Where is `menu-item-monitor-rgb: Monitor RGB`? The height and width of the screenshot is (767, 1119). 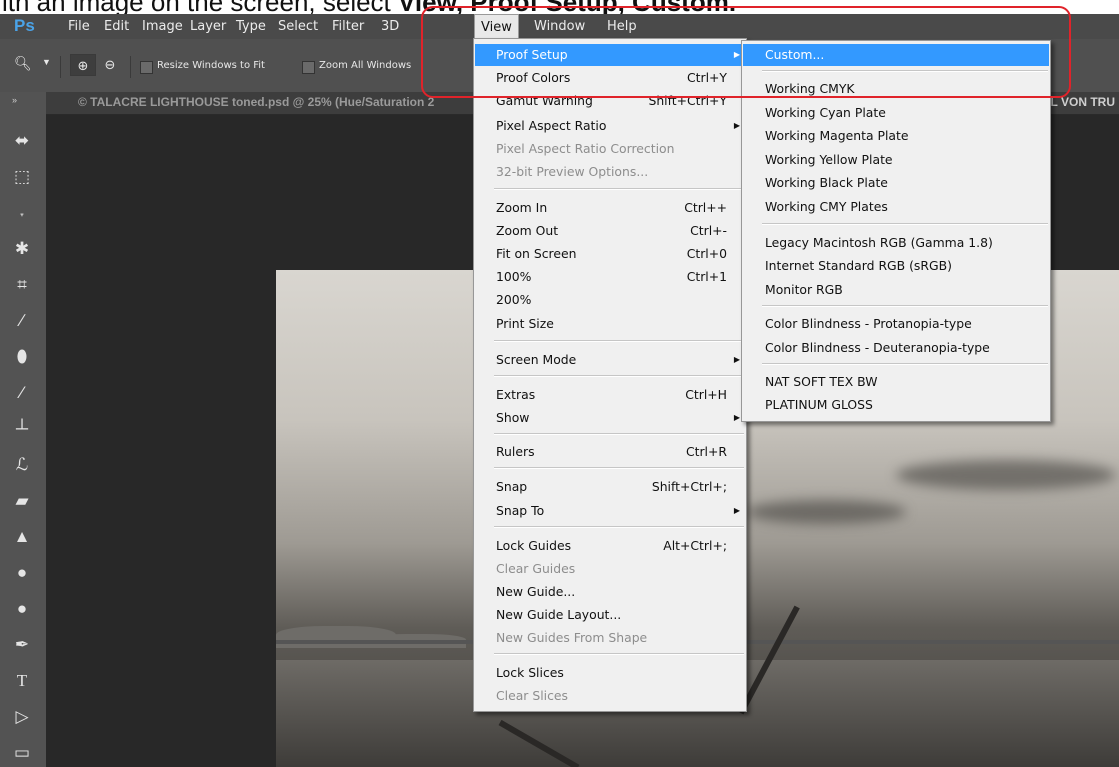
menu-item-monitor-rgb: Monitor RGB is located at coordinates (896, 290).